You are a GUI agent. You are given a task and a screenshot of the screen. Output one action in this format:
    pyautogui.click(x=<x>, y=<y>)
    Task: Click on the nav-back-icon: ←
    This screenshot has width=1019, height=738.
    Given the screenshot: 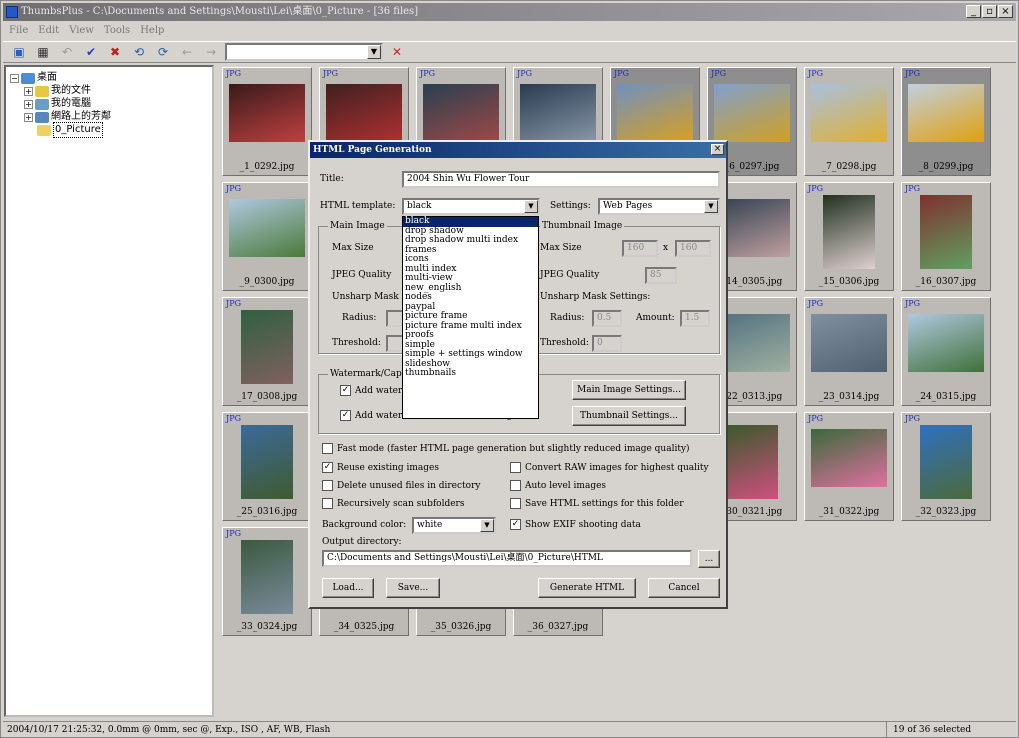 What is the action you would take?
    pyautogui.click(x=187, y=52)
    